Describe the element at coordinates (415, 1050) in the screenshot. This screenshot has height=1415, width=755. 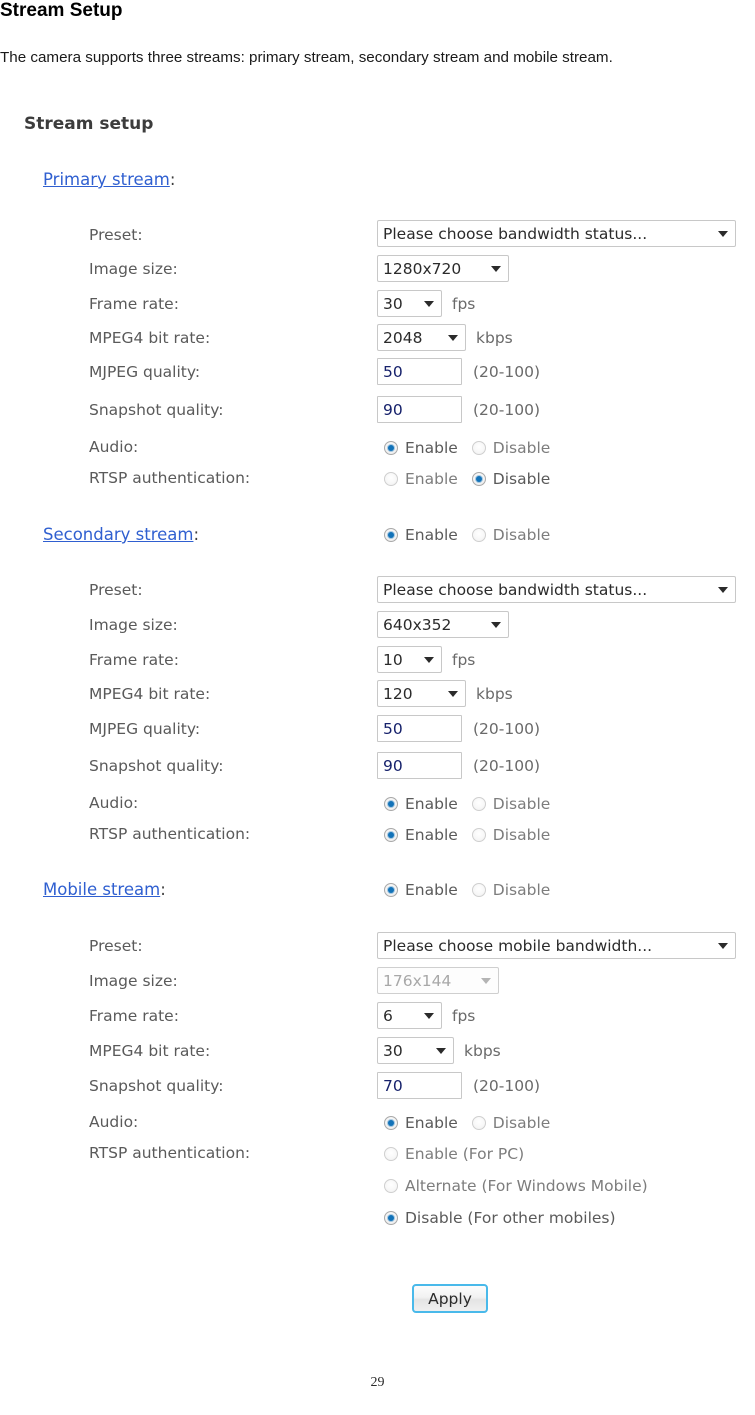
I see `mobile-mpeg4-bit-rate-select: 30` at that location.